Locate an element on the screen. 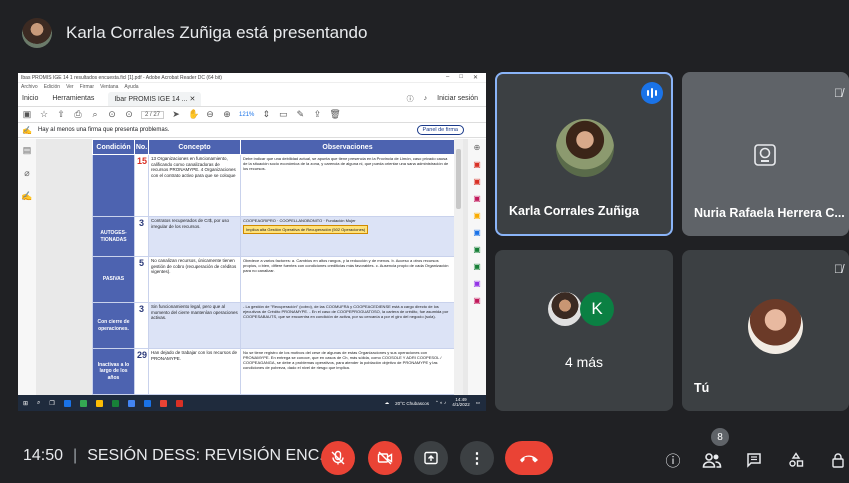 The height and width of the screenshot is (483, 849). more-vert-icon: ⋮ is located at coordinates (477, 458).